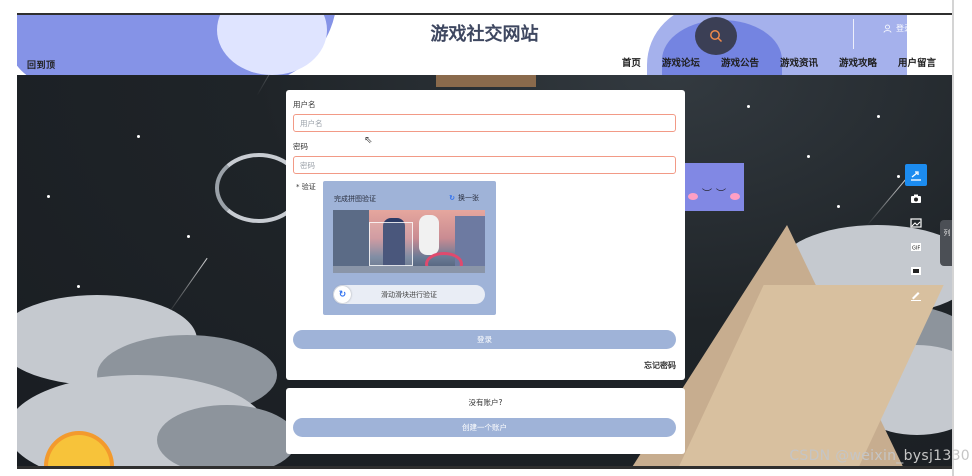  What do you see at coordinates (485, 402) in the screenshot?
I see `no-account-text: 没有账户?` at bounding box center [485, 402].